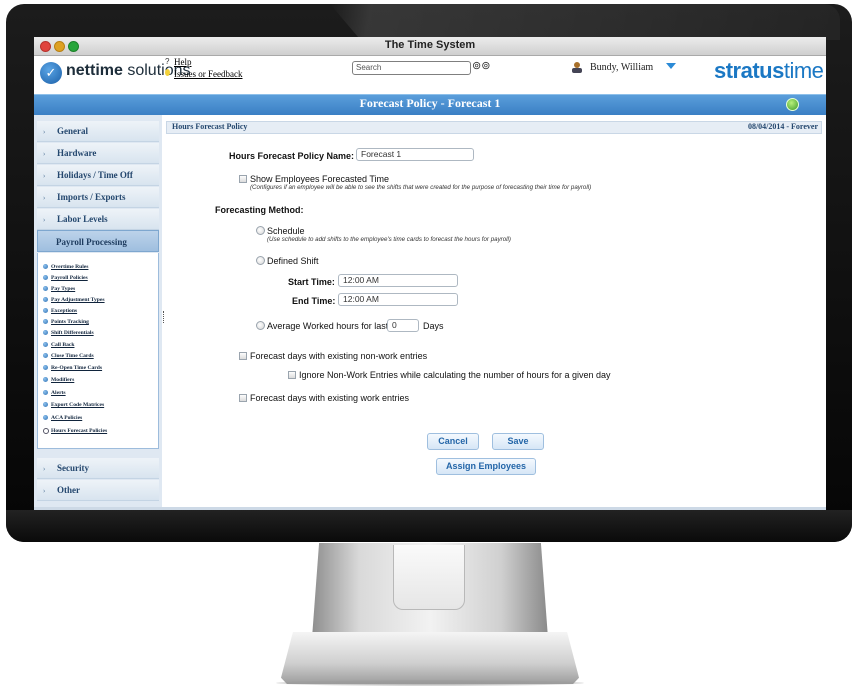 Image resolution: width=858 pixels, height=687 pixels. Describe the element at coordinates (98, 490) in the screenshot. I see `sidebar-item-other: › Other` at that location.